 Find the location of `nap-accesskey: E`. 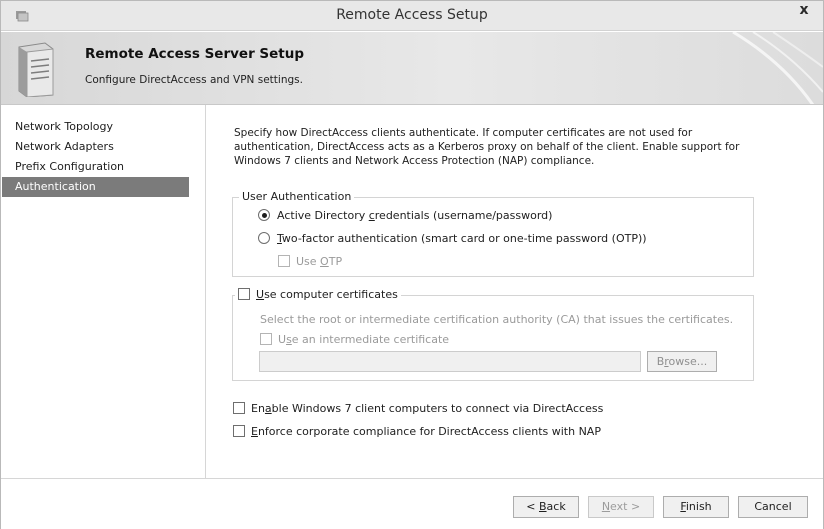

nap-accesskey: E is located at coordinates (254, 431).